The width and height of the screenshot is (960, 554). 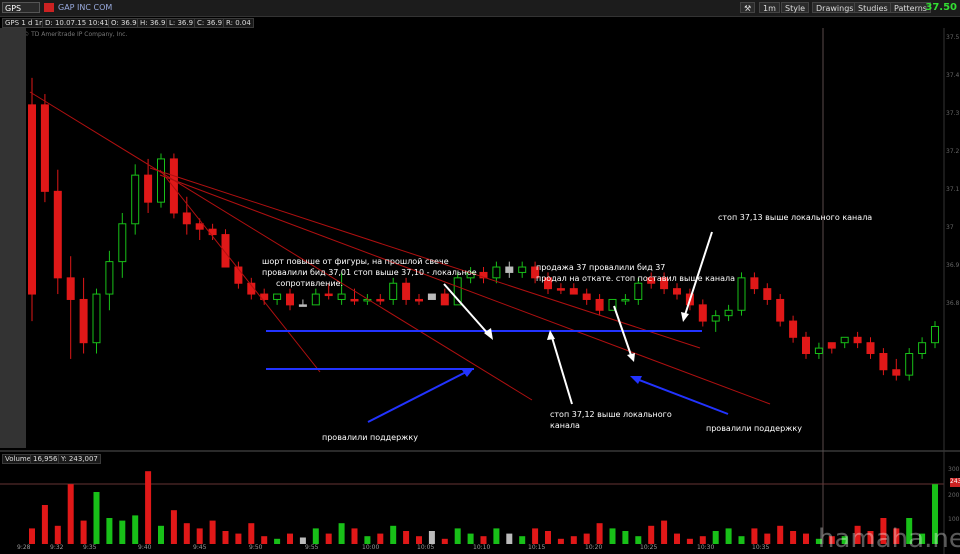 What do you see at coordinates (24, 547) in the screenshot?
I see `time-tick: 9:28` at bounding box center [24, 547].